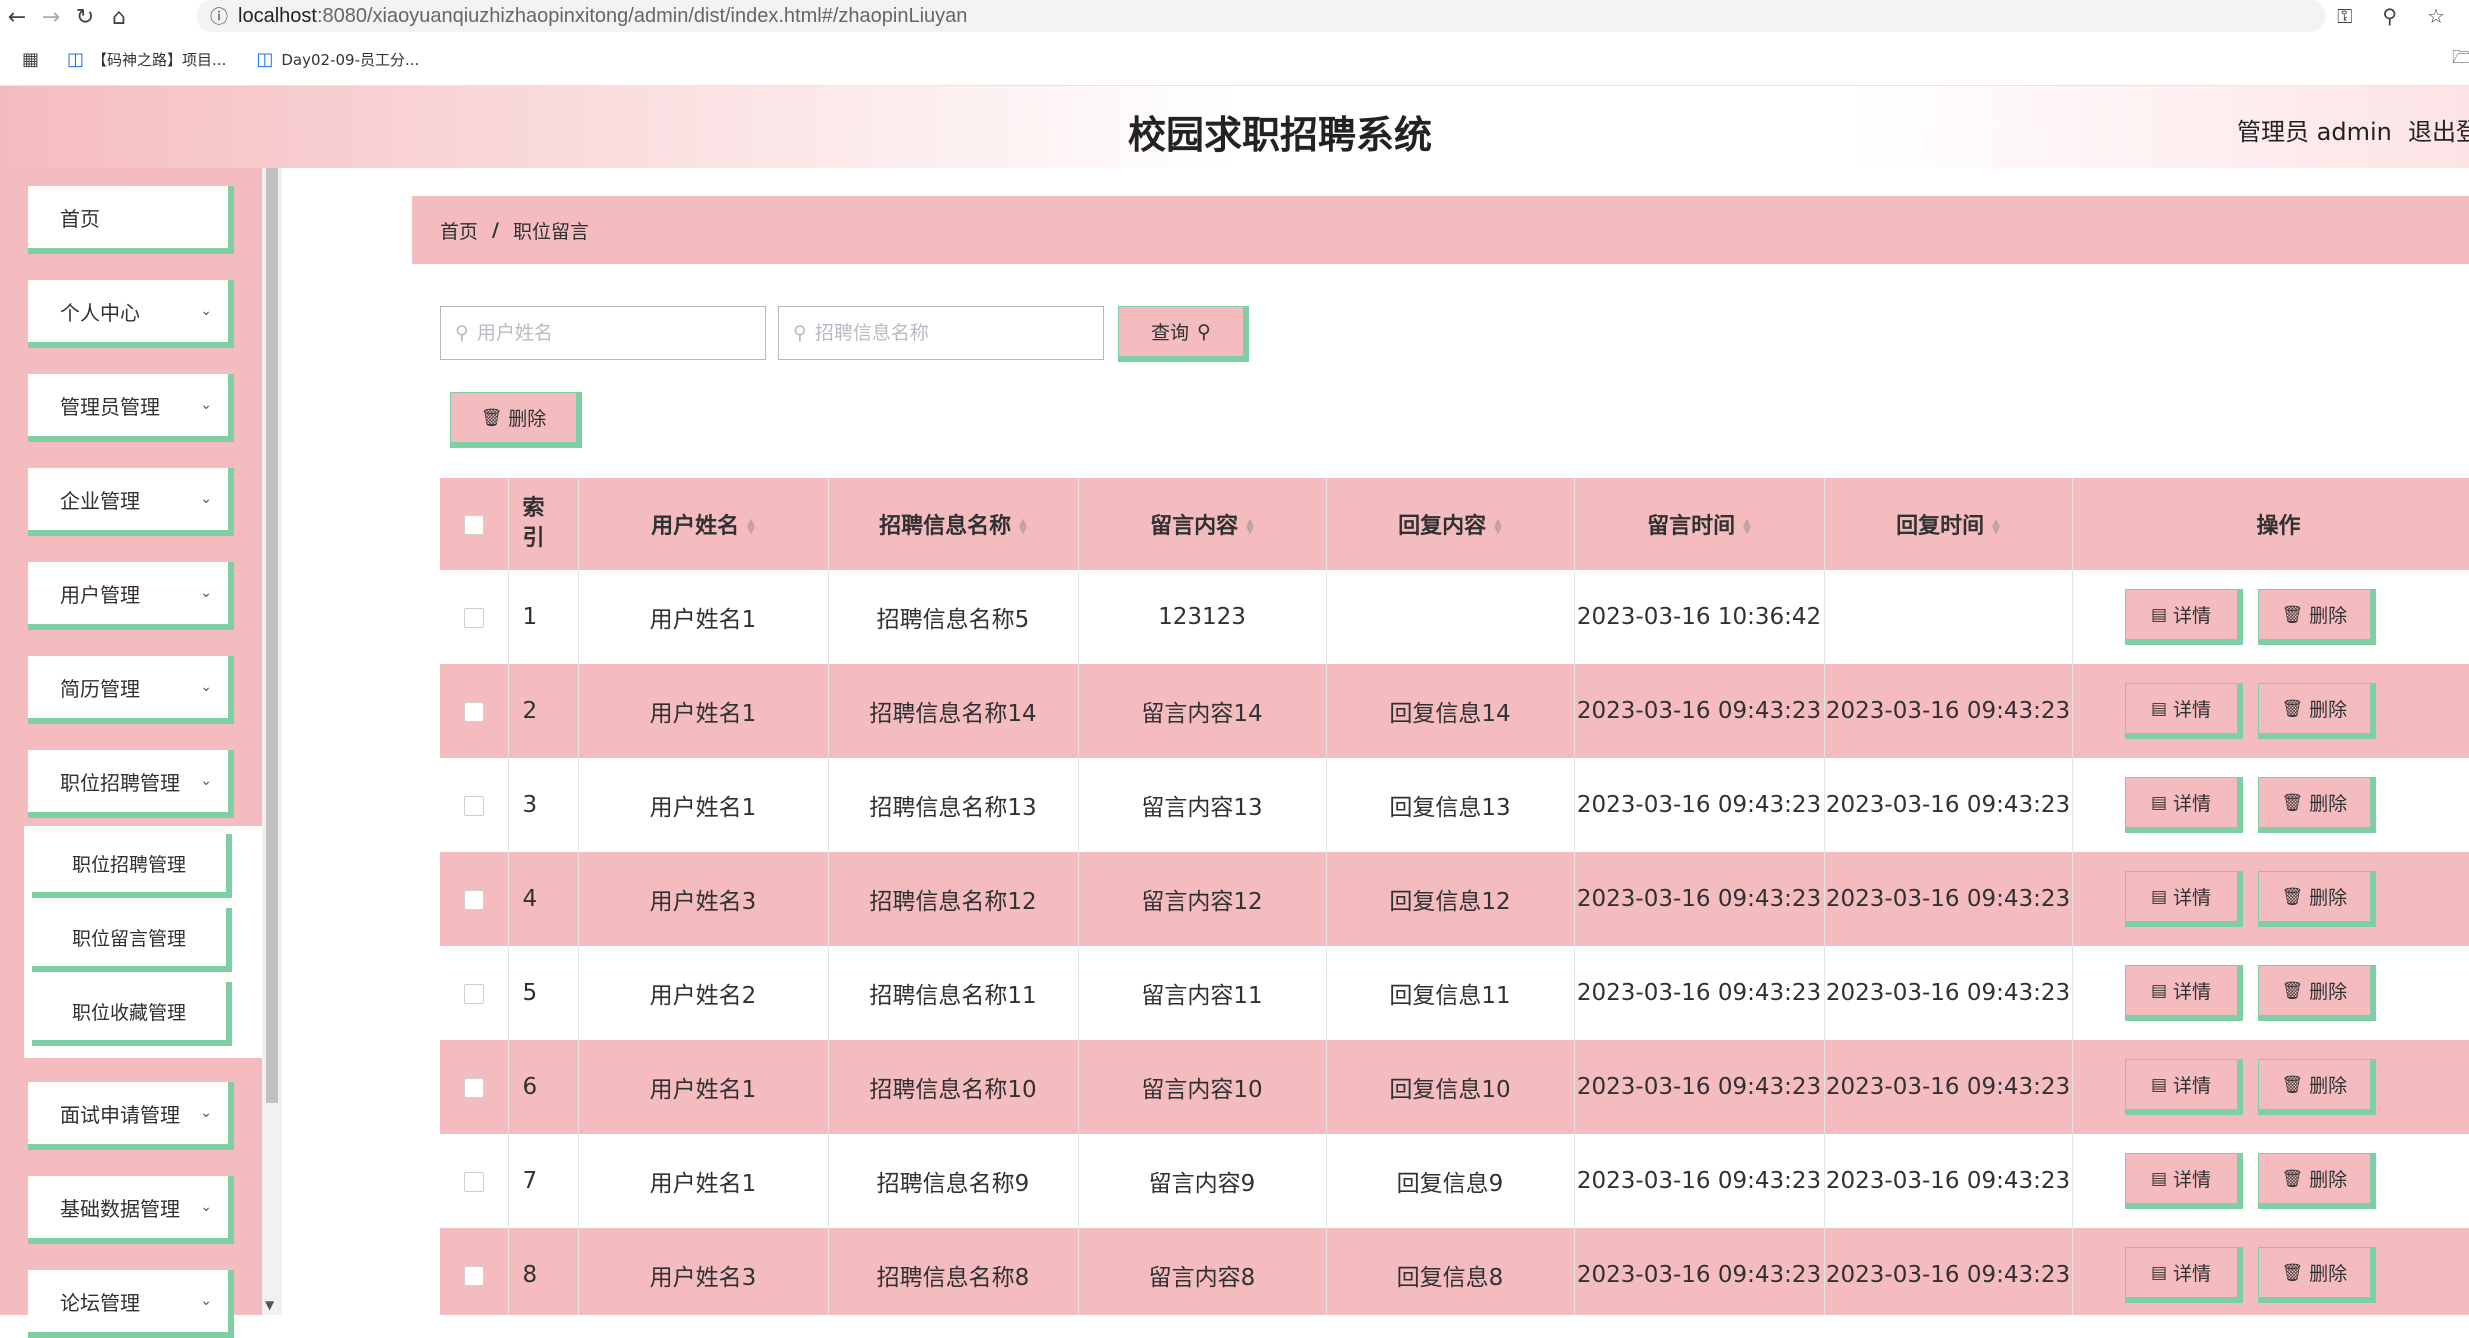  Describe the element at coordinates (131, 314) in the screenshot. I see `sidebar-item-profile: 个人中心 ⌄` at that location.